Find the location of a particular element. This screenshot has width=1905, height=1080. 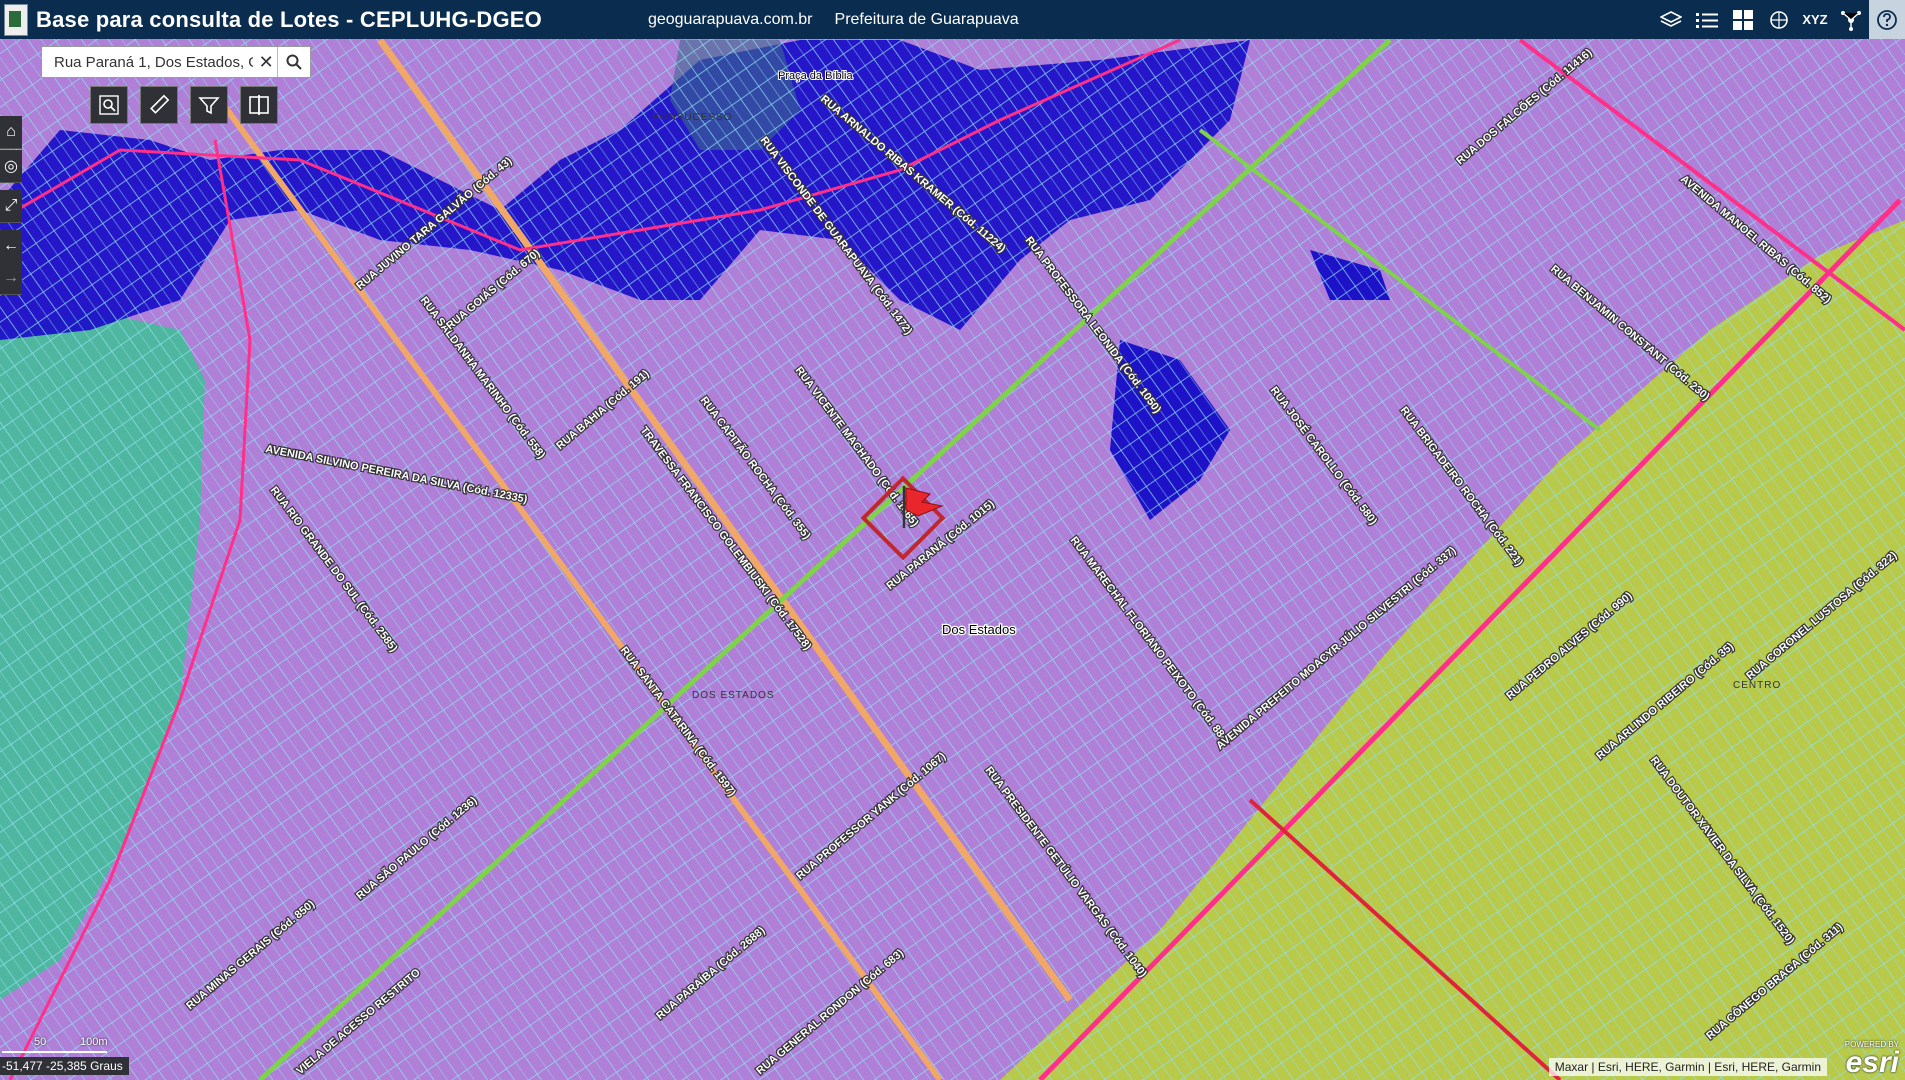

xyz-label: XYZ is located at coordinates (1815, 19).